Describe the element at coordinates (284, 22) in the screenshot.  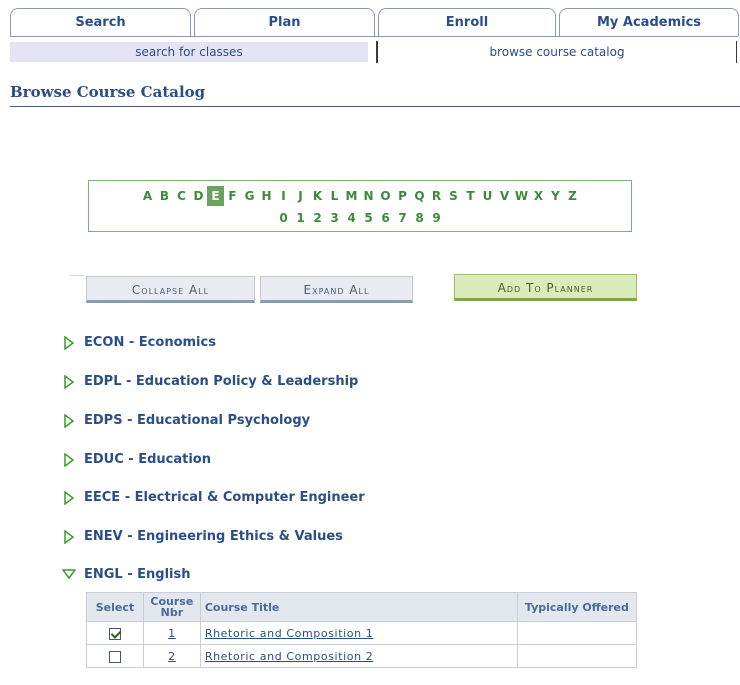
I see `tab-plan: Plan` at that location.